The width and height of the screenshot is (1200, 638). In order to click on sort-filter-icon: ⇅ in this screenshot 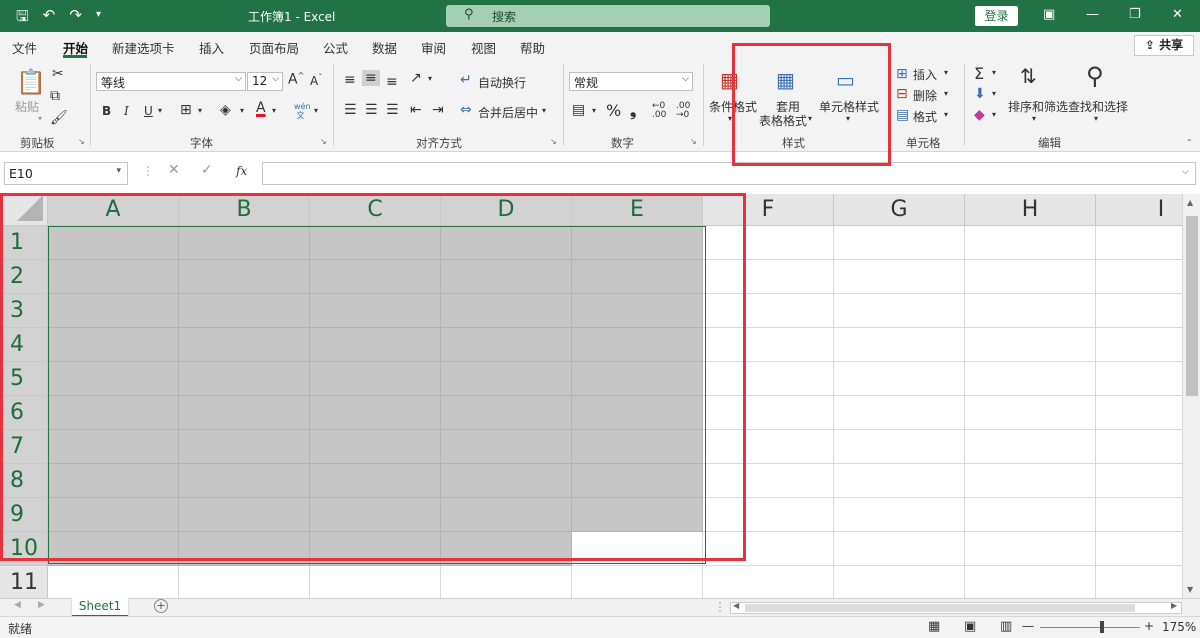, I will do `click(1028, 76)`.